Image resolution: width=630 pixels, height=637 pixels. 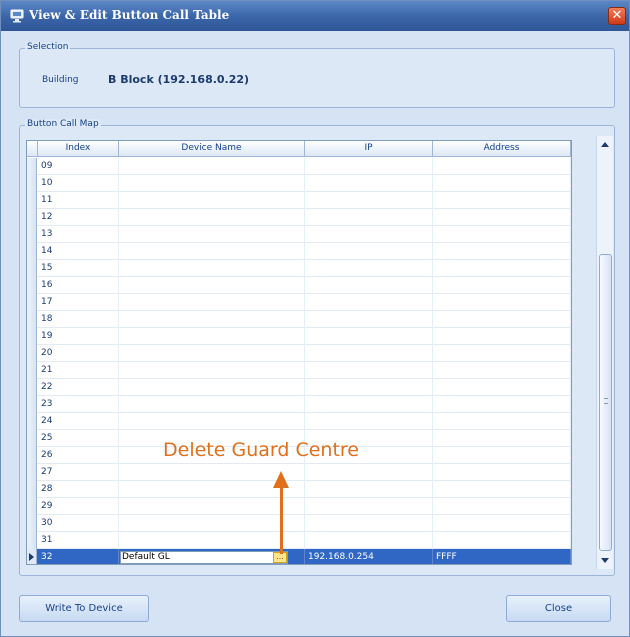 What do you see at coordinates (299, 251) in the screenshot?
I see `table-row: 14` at bounding box center [299, 251].